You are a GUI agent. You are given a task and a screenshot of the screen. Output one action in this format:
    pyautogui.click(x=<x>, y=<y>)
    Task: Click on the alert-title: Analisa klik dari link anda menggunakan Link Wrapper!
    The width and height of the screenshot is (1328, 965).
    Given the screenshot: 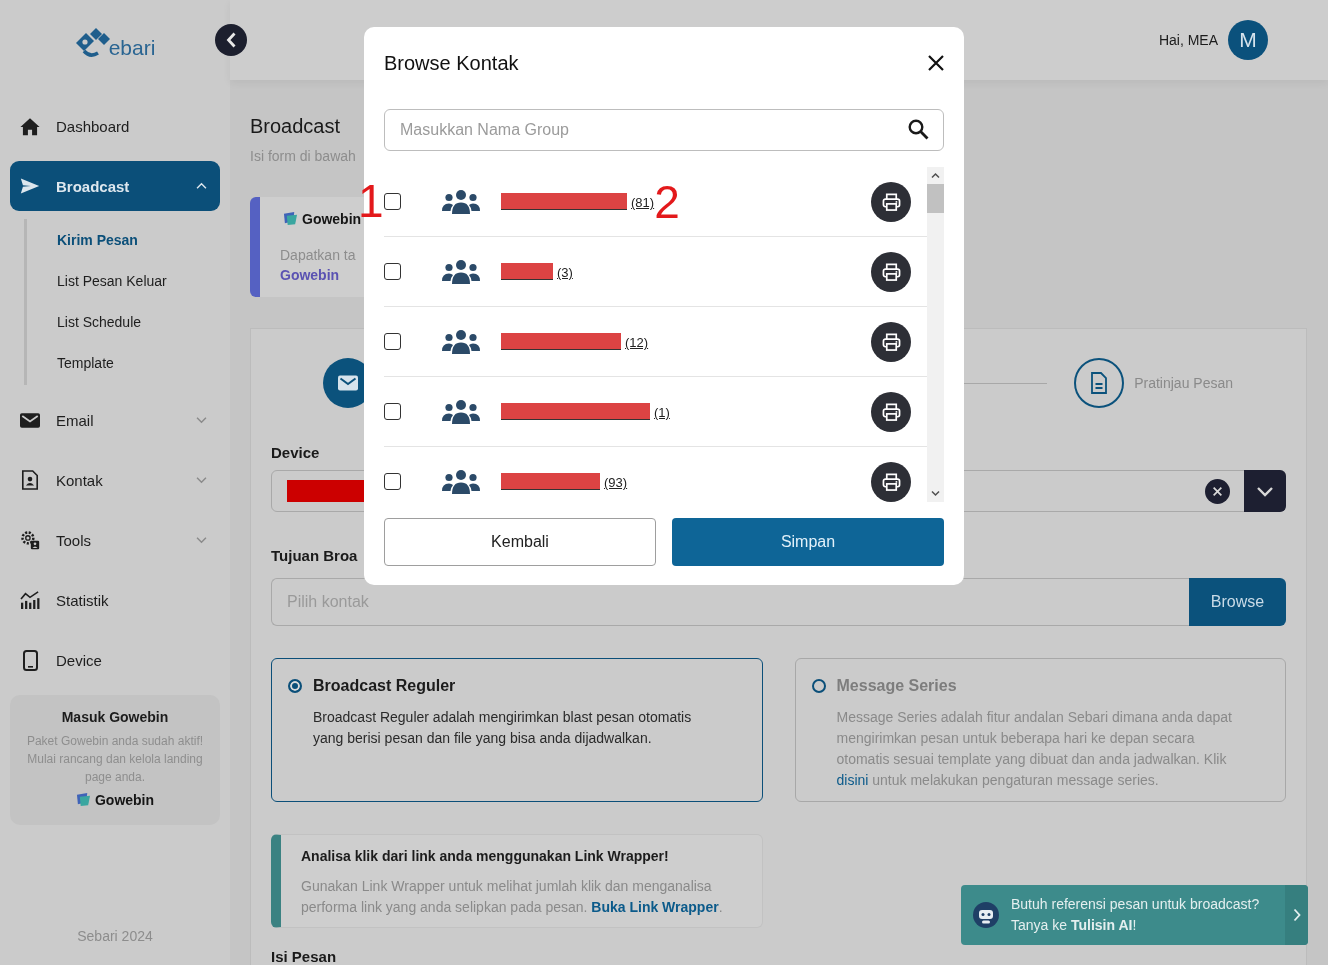 What is the action you would take?
    pyautogui.click(x=485, y=856)
    